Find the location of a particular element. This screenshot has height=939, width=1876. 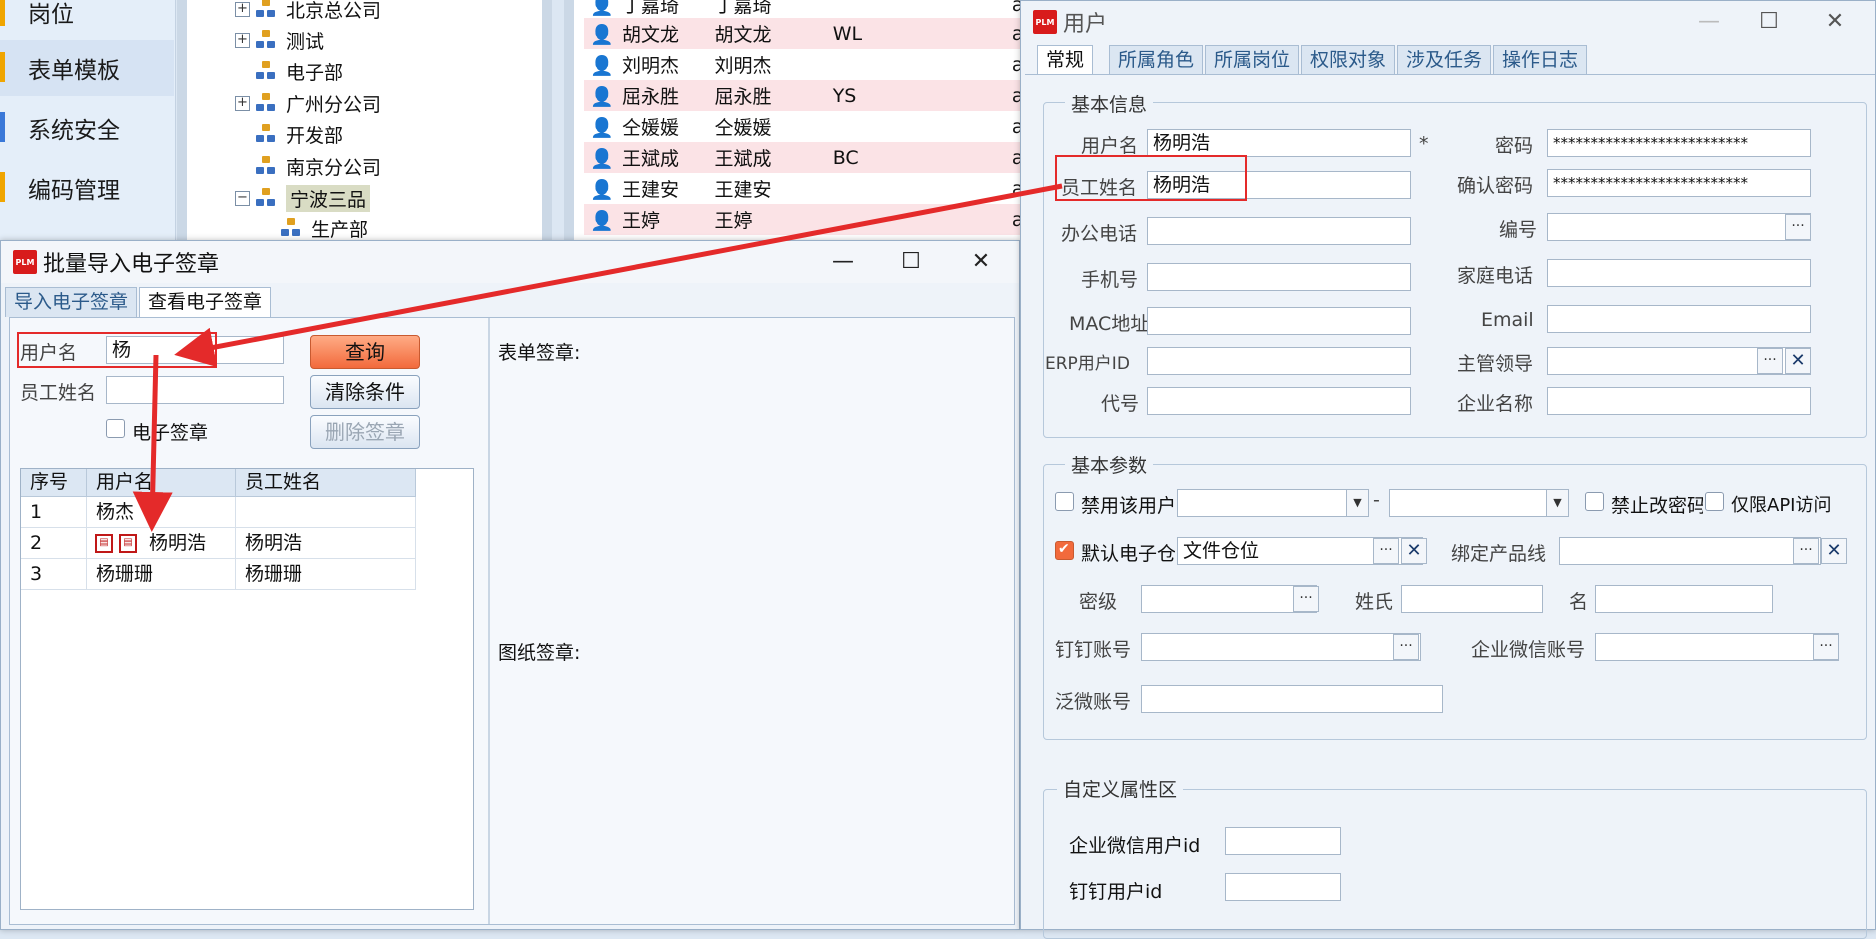

arrow-empname-to-username is located at coordinates (618, 275).